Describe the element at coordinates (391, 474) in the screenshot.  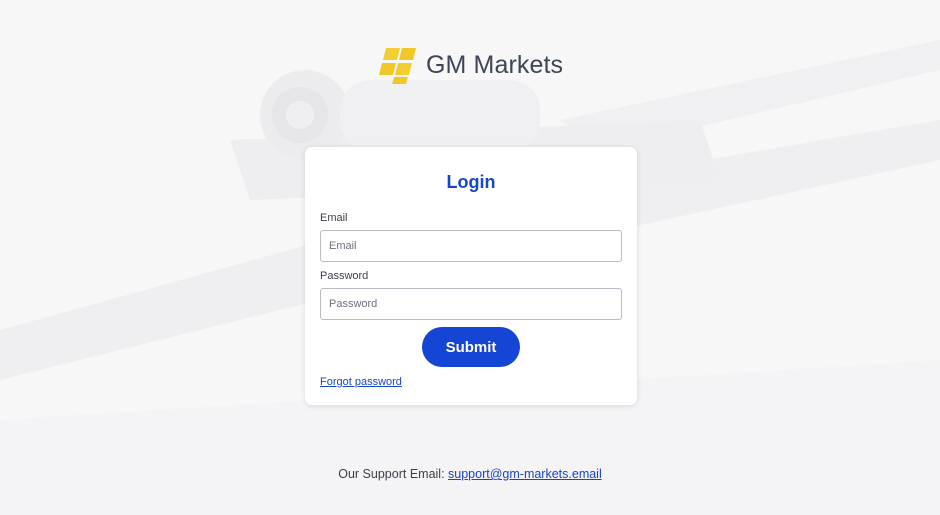
I see `support-label: Our Support Email:` at that location.